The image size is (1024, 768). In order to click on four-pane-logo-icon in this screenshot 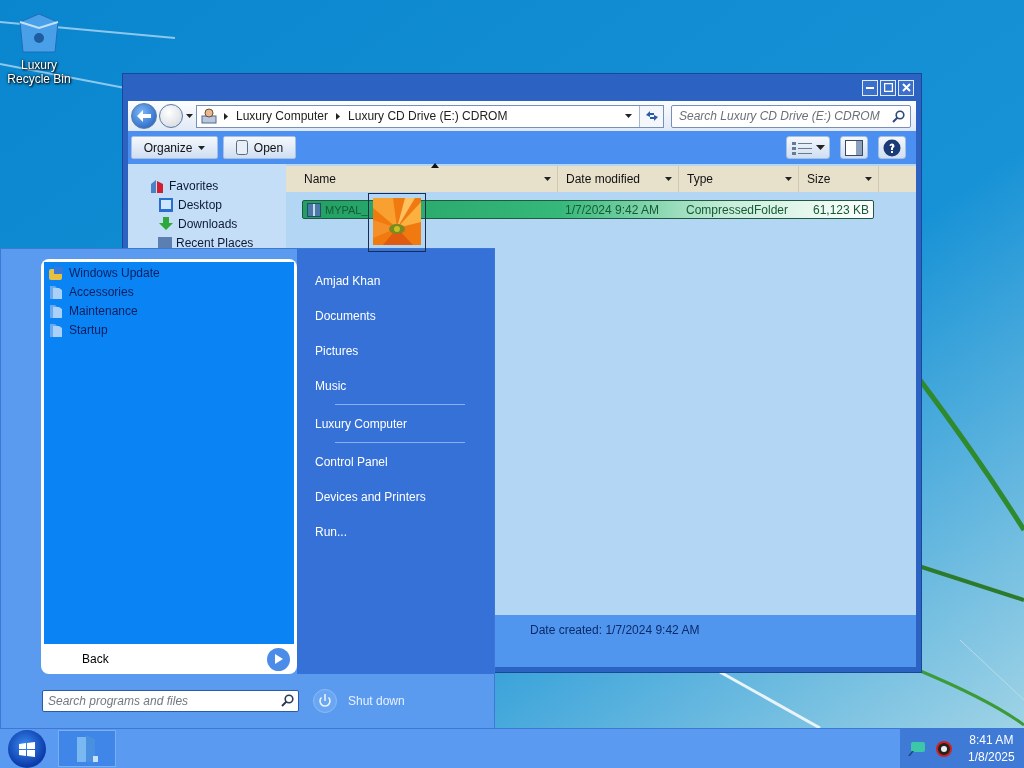, I will do `click(27, 748)`.